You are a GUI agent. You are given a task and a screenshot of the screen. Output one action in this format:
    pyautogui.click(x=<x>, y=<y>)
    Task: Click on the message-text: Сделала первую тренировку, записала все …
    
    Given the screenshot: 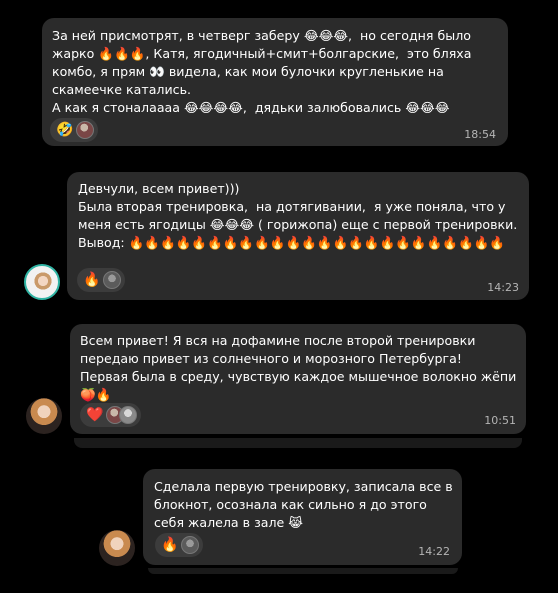 What is the action you would take?
    pyautogui.click(x=305, y=504)
    